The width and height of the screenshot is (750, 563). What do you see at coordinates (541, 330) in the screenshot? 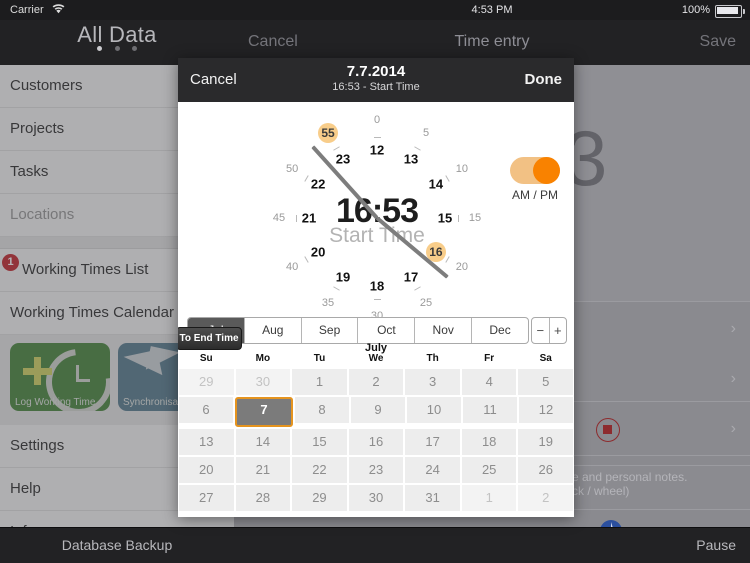
I see `stepper-minus-button: −` at bounding box center [541, 330].